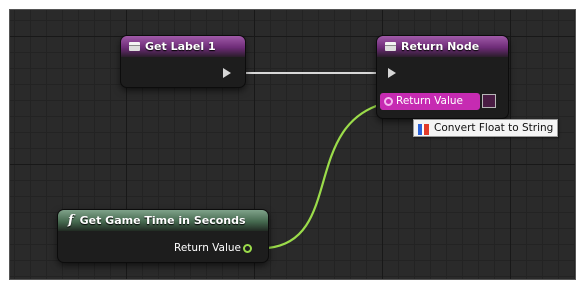  What do you see at coordinates (442, 77) in the screenshot?
I see `return-node: Return Node Return Value` at bounding box center [442, 77].